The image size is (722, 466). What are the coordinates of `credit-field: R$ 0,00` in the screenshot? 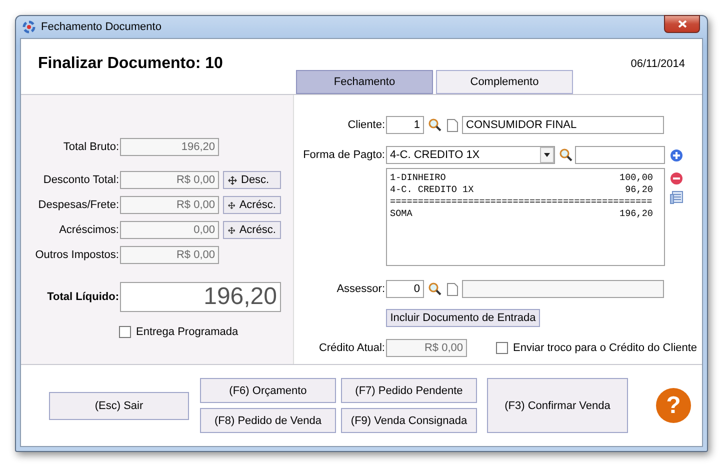 It's located at (426, 348).